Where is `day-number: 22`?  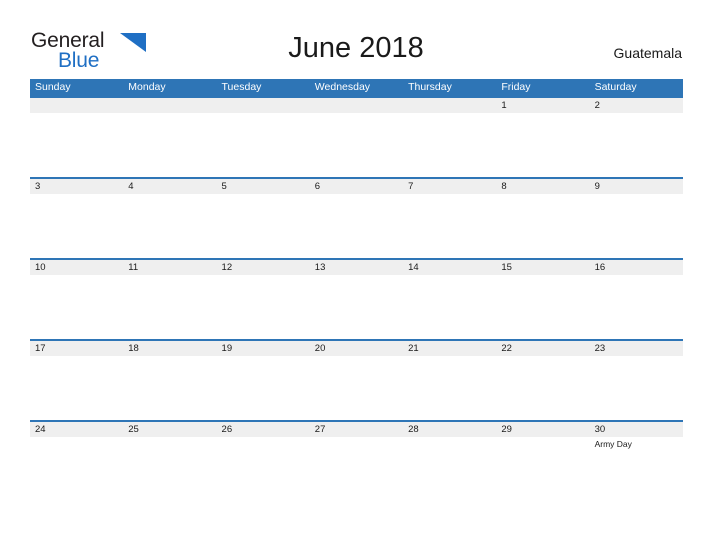
day-number: 22 is located at coordinates (542, 348).